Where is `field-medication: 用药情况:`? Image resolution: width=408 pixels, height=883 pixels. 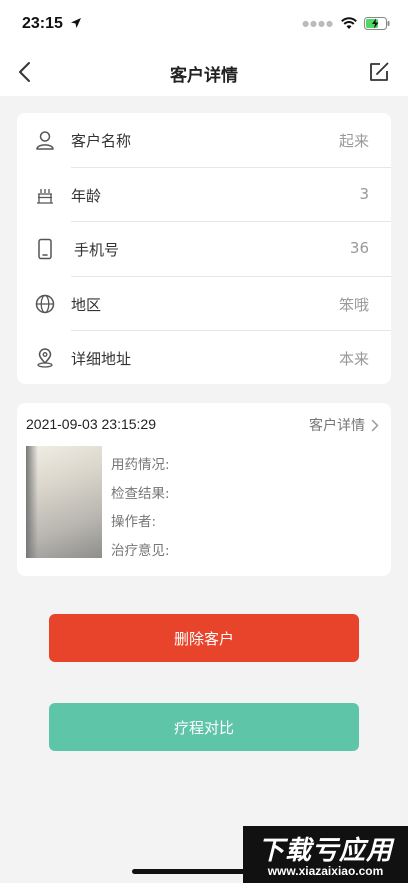
field-medication: 用药情况: is located at coordinates (140, 465).